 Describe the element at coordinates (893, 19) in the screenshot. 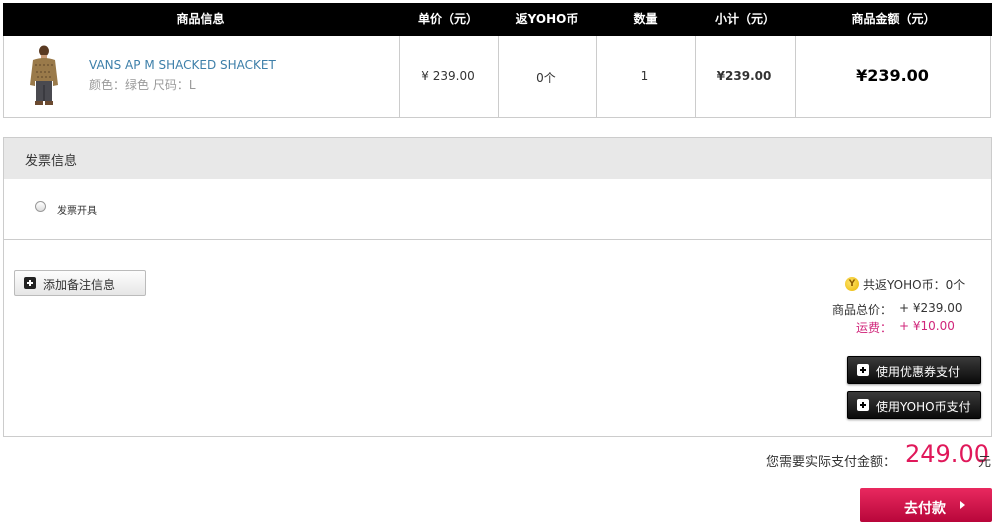

I see `col-header-amount: 商品金额（元）` at that location.